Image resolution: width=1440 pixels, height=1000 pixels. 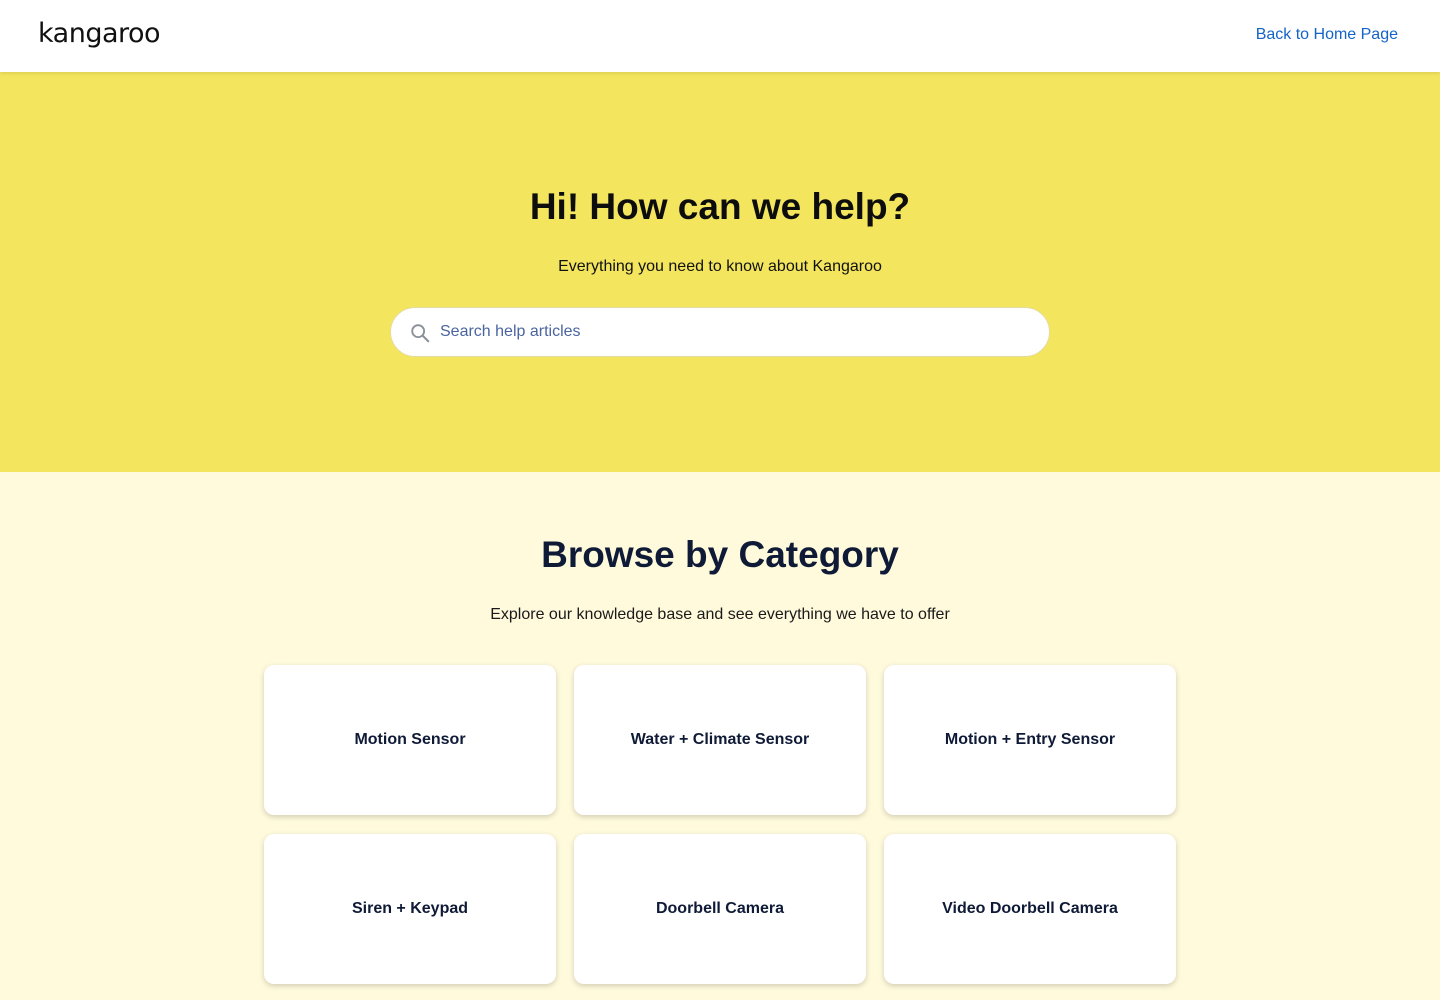 What do you see at coordinates (720, 206) in the screenshot?
I see `hero-title: Hi! How can we help?` at bounding box center [720, 206].